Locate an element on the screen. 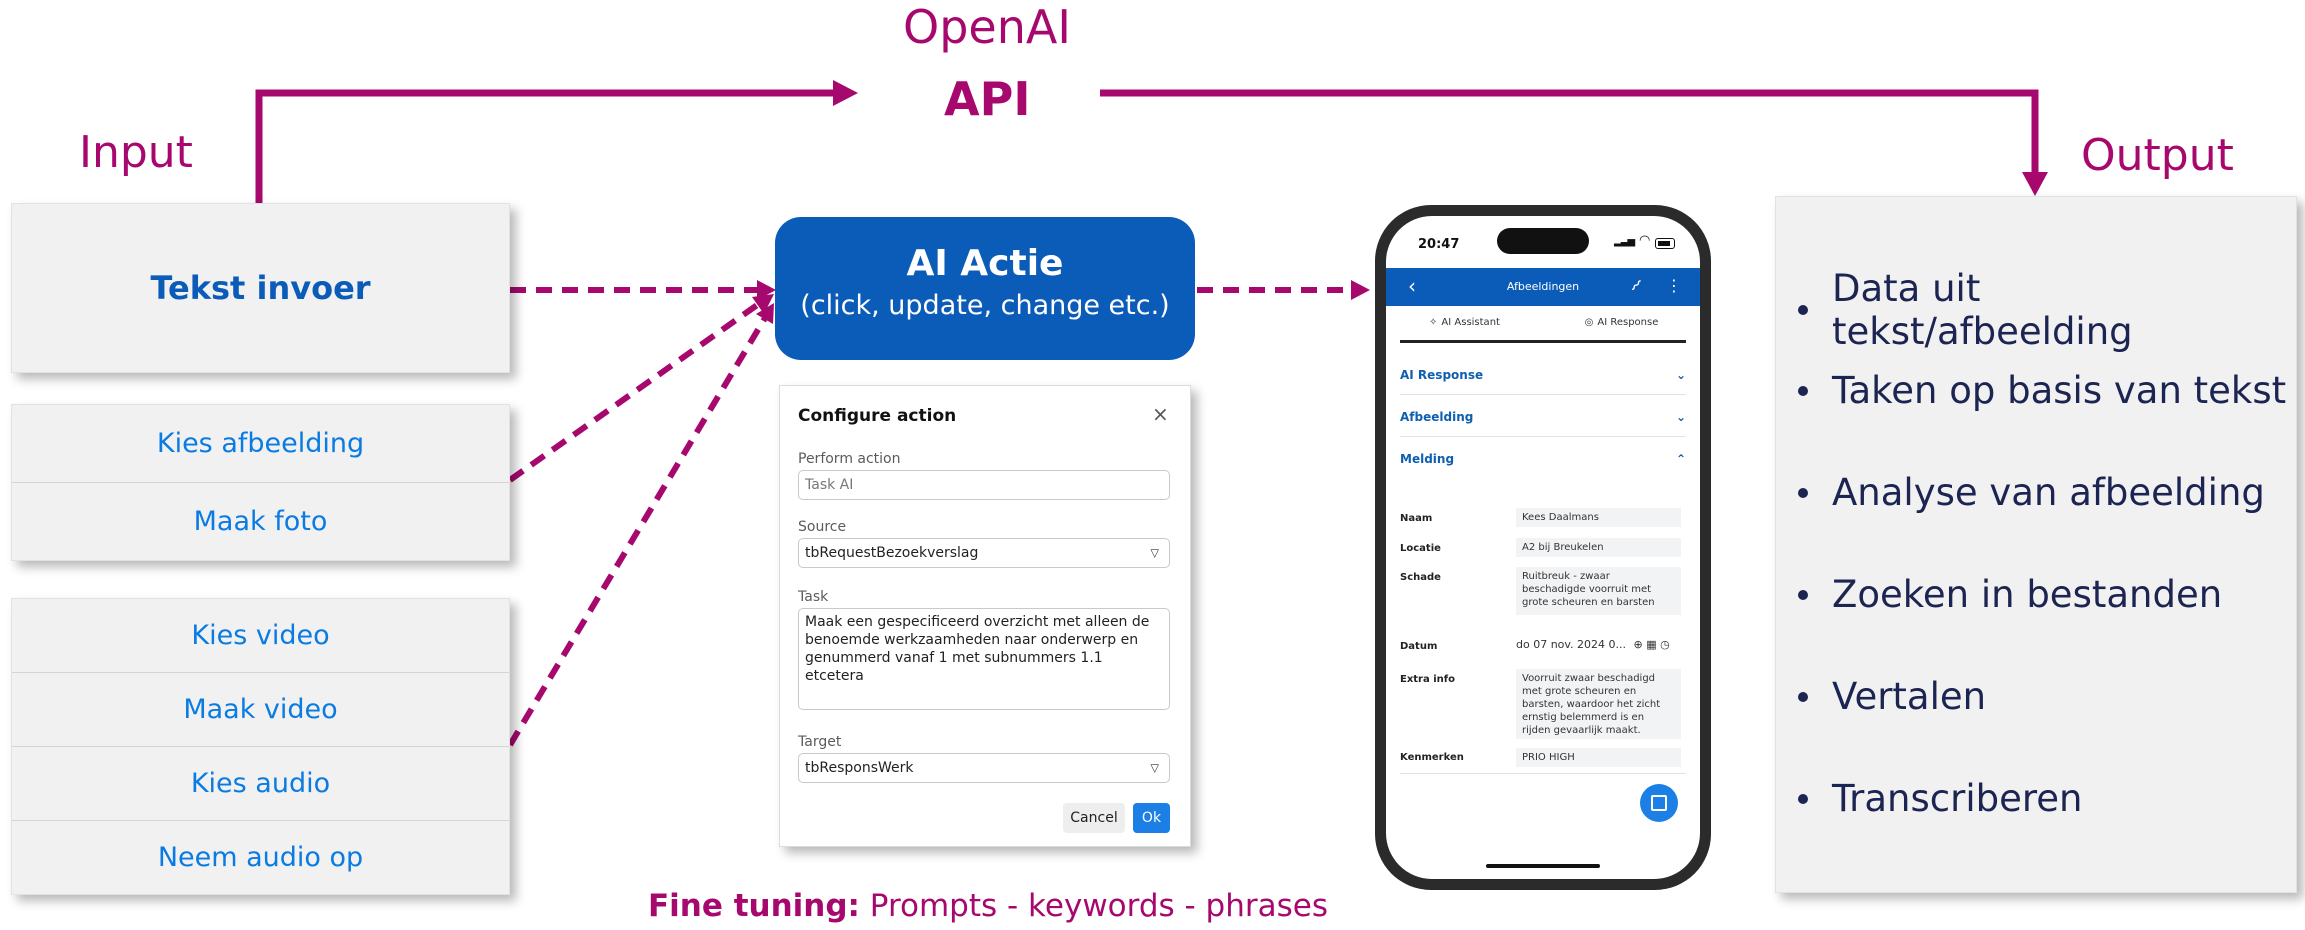  field-value-naam: Kees Daalmans is located at coordinates (1598, 517).